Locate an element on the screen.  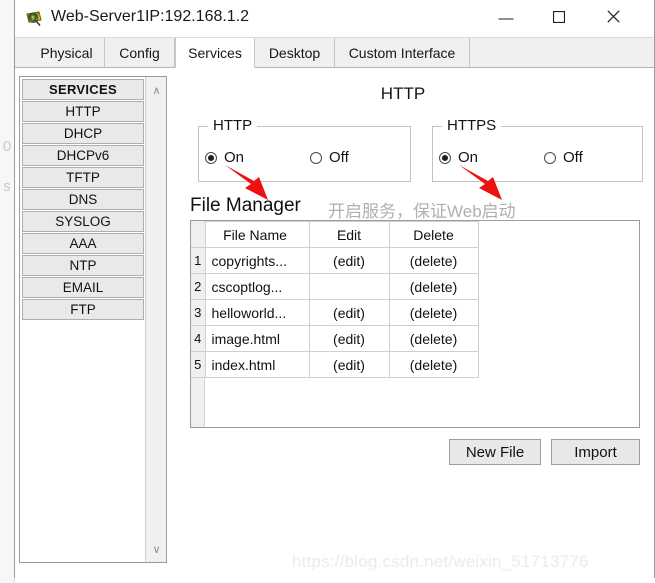
background-artifact-strip: 0 s is located at coordinates (7, 291).